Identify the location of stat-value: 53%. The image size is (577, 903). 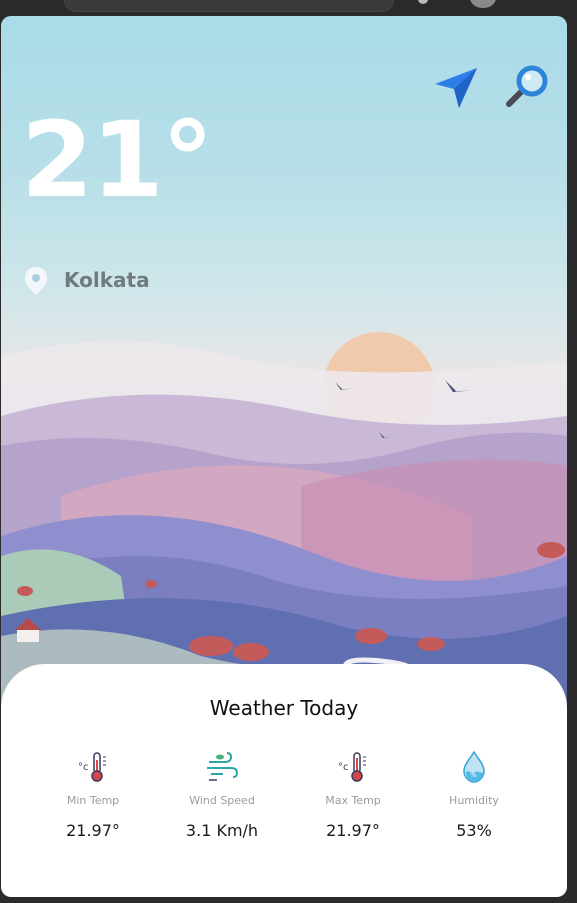
(474, 830).